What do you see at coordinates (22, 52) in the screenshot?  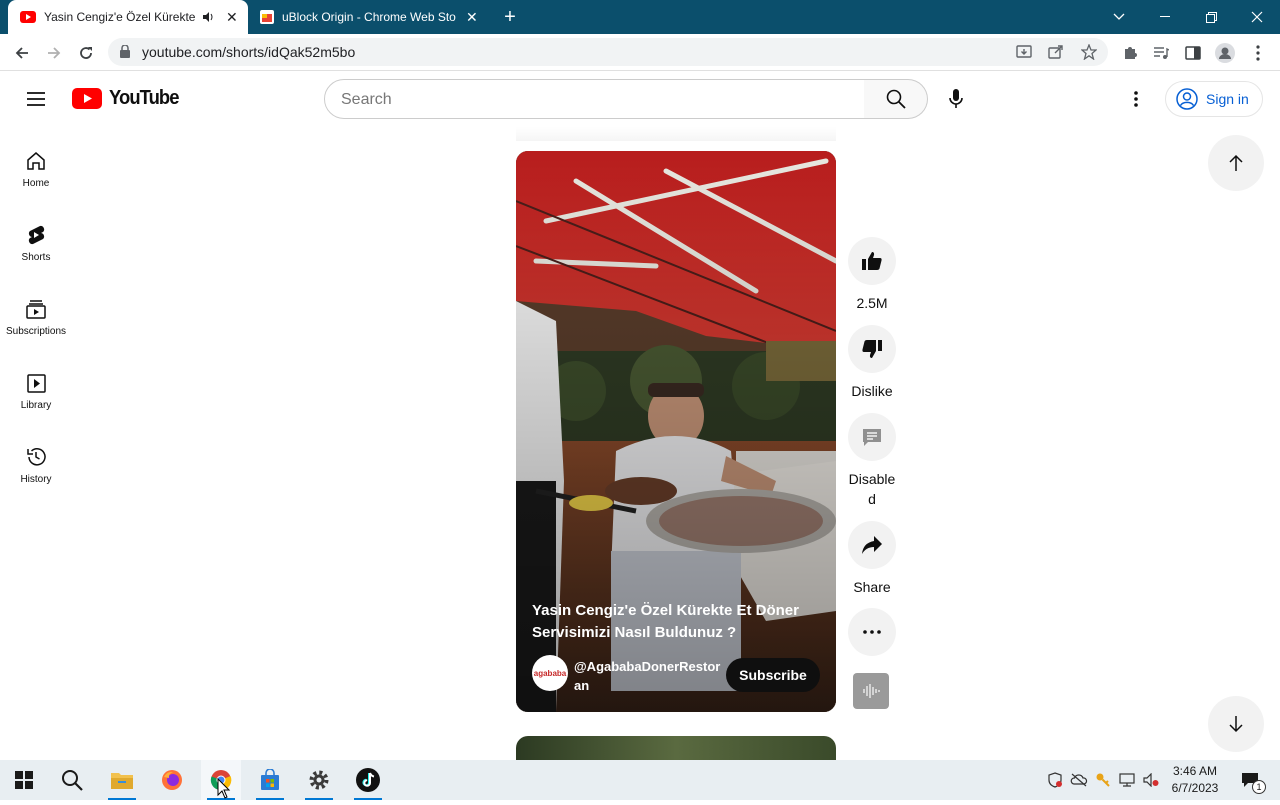 I see `back-icon` at bounding box center [22, 52].